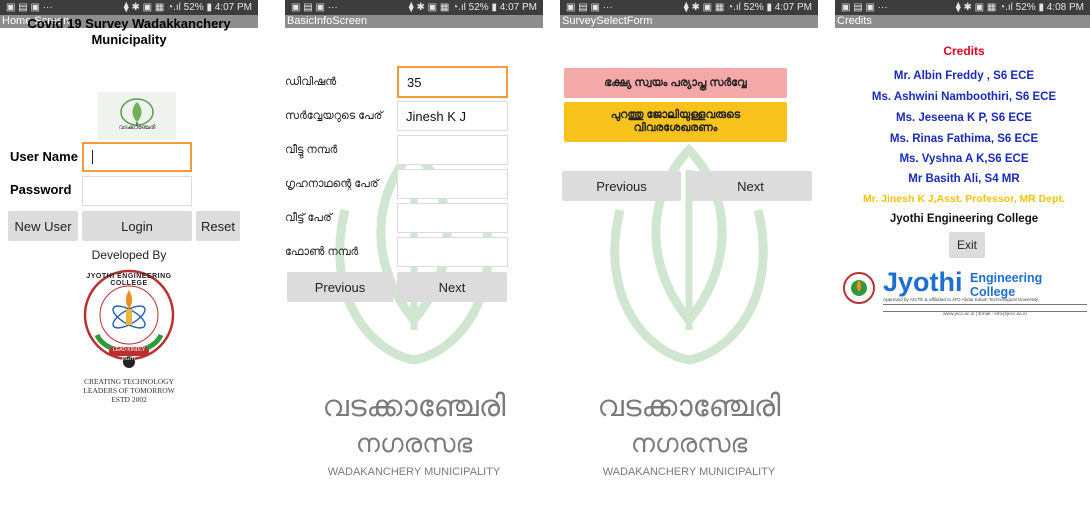 The image size is (1090, 529). I want to click on outside-workers-option: പുറത്തു ജോലിയുള്ളവരുടെ വിവരശേഖരണം, so click(675, 122).